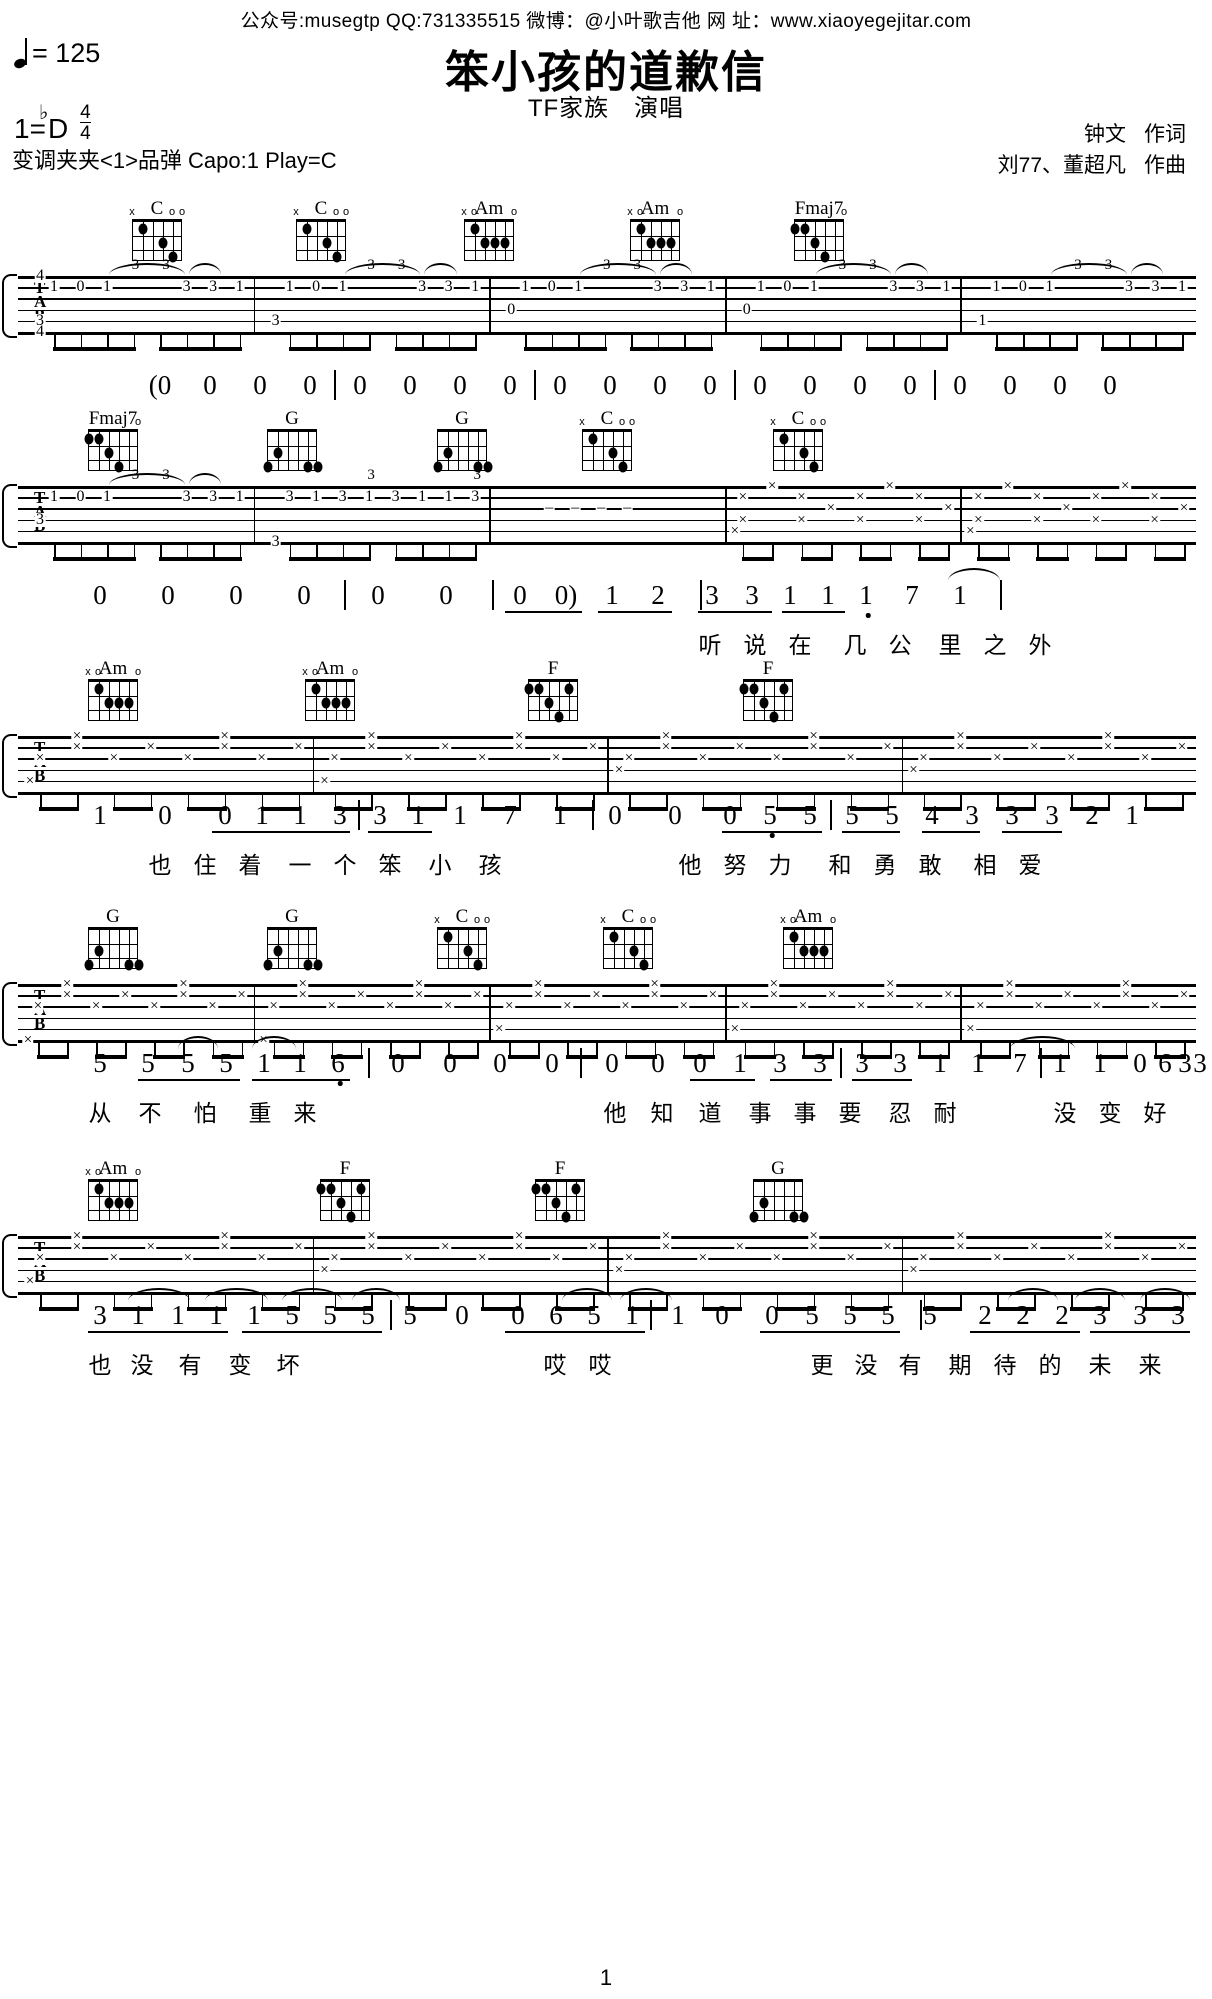 Image resolution: width=1212 pixels, height=1999 pixels. What do you see at coordinates (250, 865) in the screenshot?
I see `lyric-word: 着` at bounding box center [250, 865].